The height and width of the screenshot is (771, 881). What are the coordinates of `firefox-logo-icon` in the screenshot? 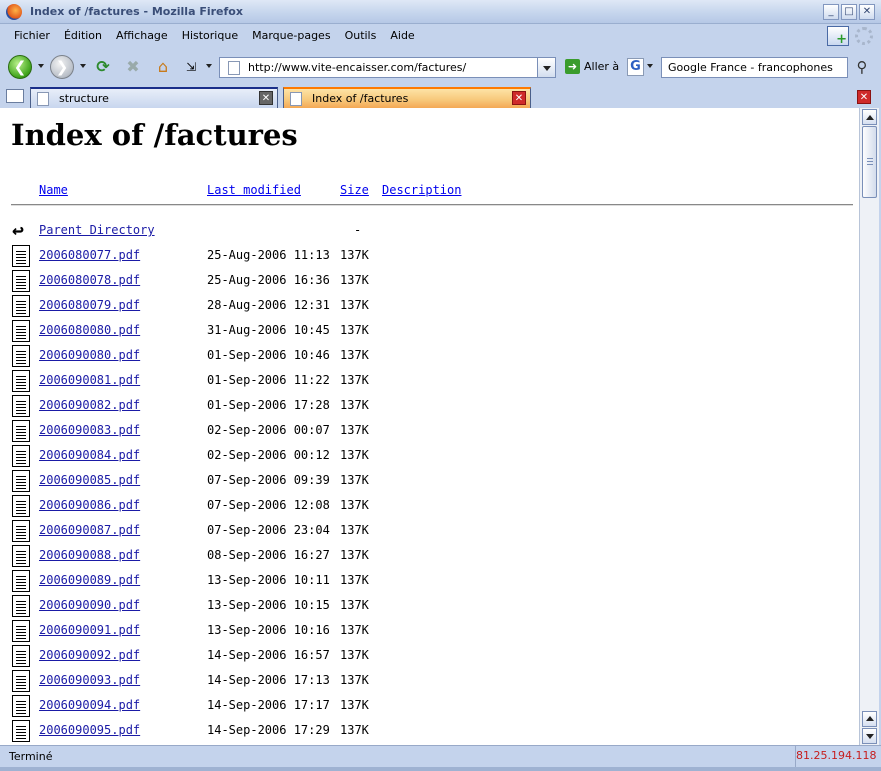 It's located at (14, 11).